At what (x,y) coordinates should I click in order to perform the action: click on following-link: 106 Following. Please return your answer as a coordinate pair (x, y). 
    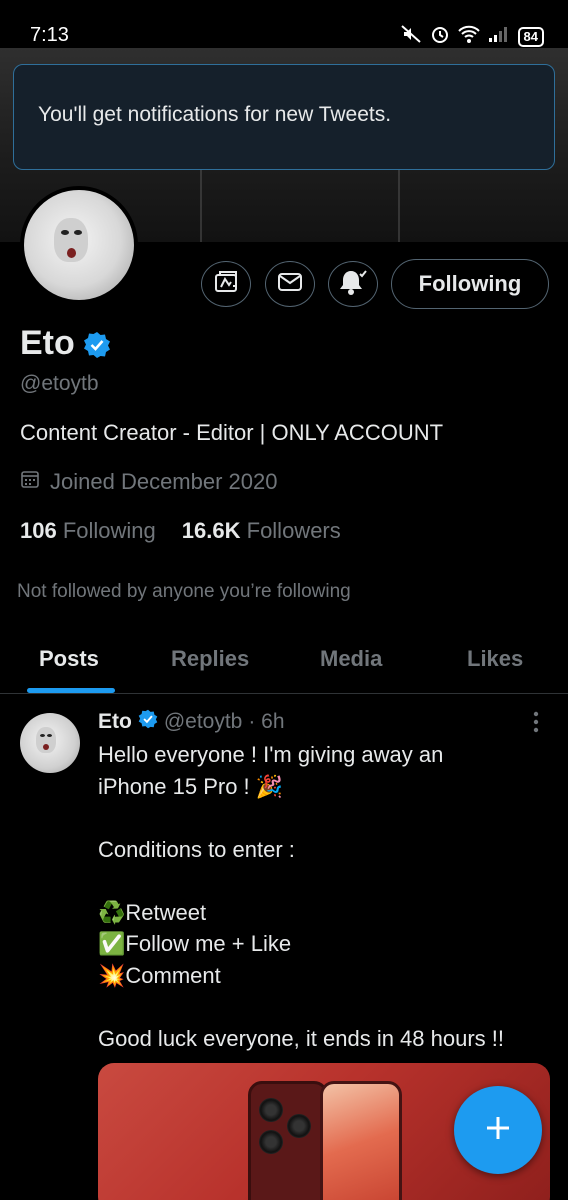
    Looking at the image, I should click on (88, 531).